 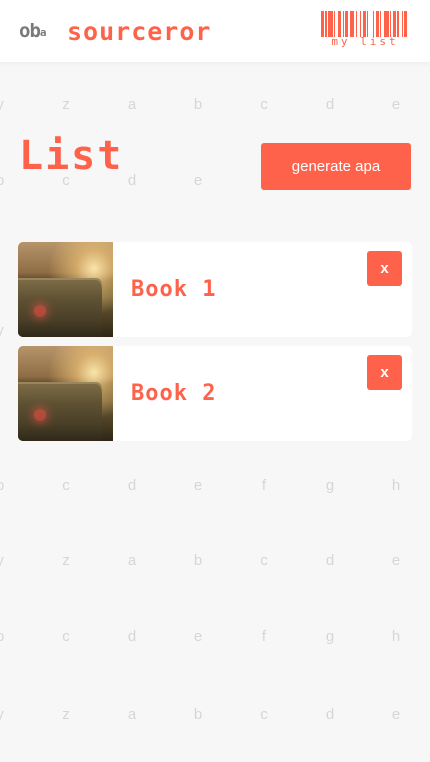 I want to click on page-title: List, so click(x=71, y=156).